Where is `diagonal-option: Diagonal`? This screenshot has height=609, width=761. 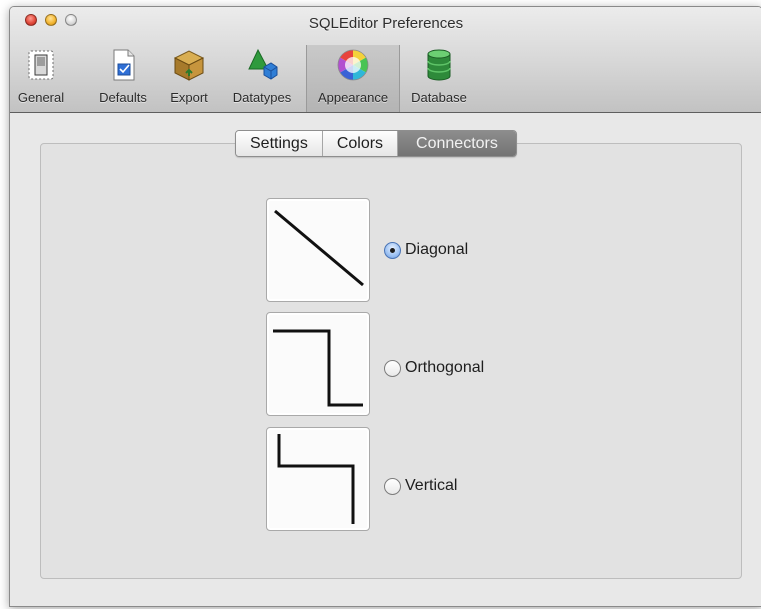 diagonal-option: Diagonal is located at coordinates (426, 250).